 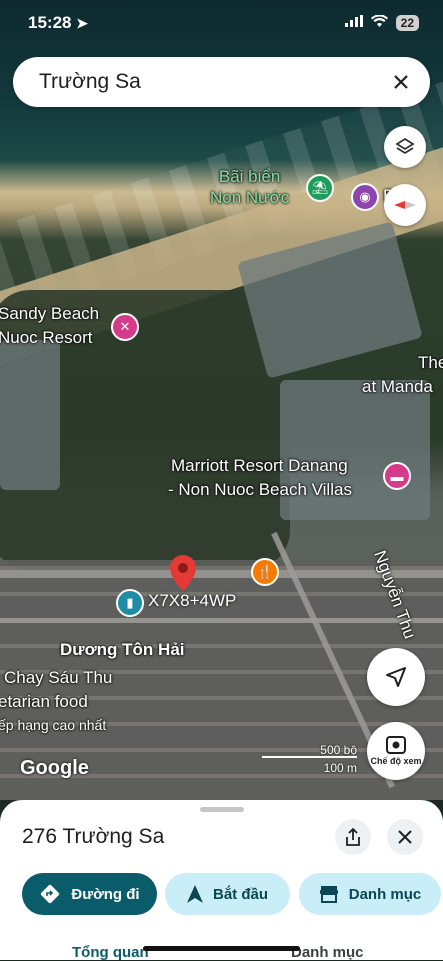 I want to click on tab-catalog: Danh mục, so click(x=327, y=952).